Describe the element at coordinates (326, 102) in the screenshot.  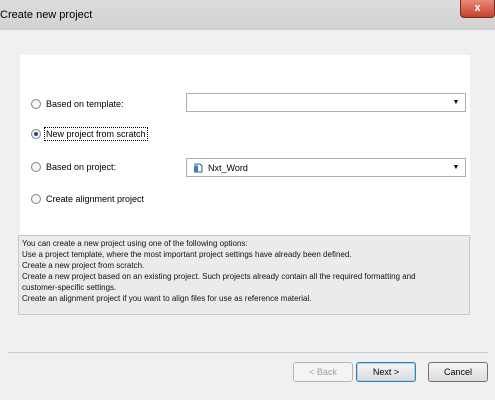
I see `template-dropdown: ▼` at that location.